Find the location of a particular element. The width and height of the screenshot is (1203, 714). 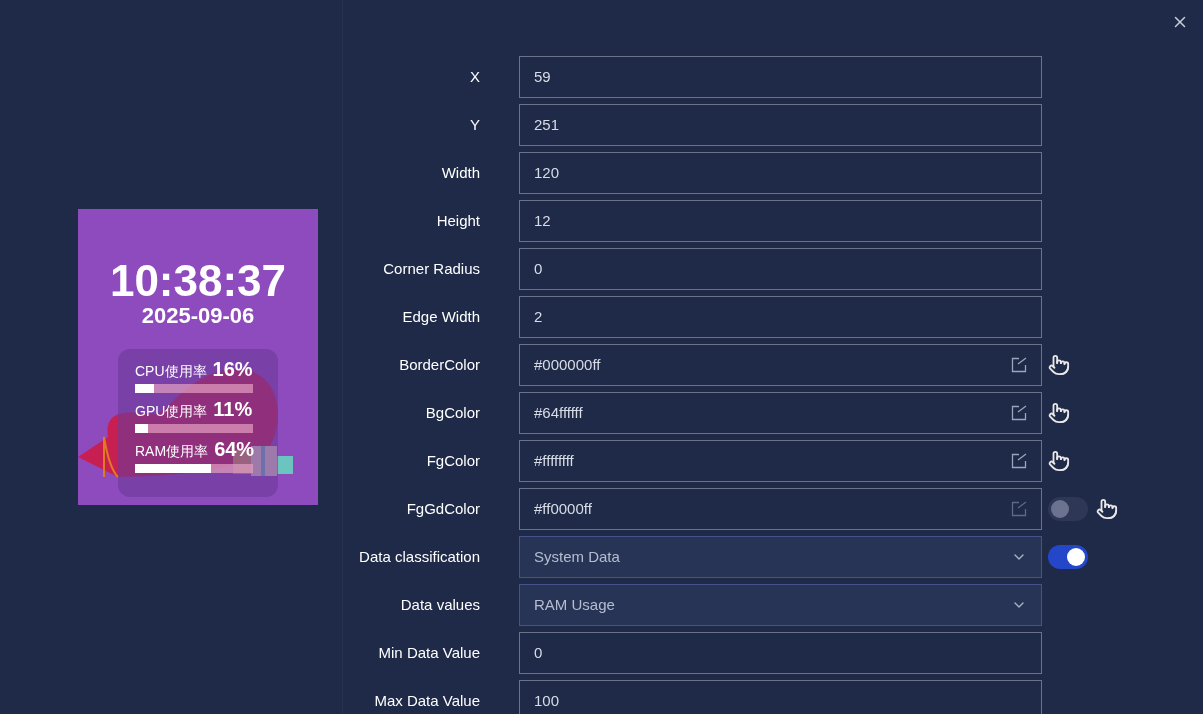

clock-date: 2025-09-06 is located at coordinates (198, 316).